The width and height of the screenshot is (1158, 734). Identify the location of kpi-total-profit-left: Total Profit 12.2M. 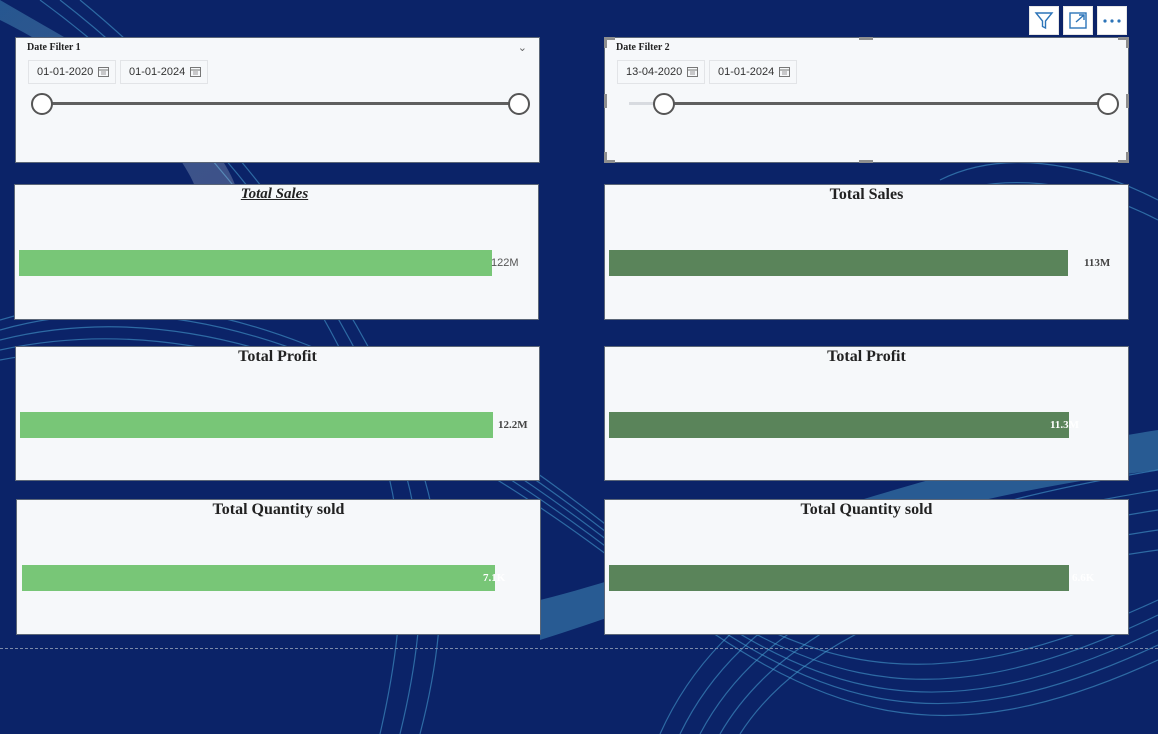
(277, 413).